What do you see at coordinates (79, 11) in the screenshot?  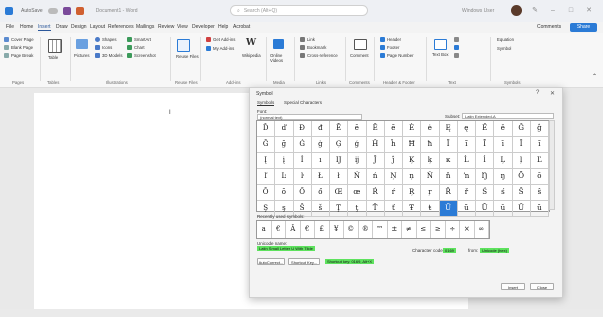 I see `undo-icon` at bounding box center [79, 11].